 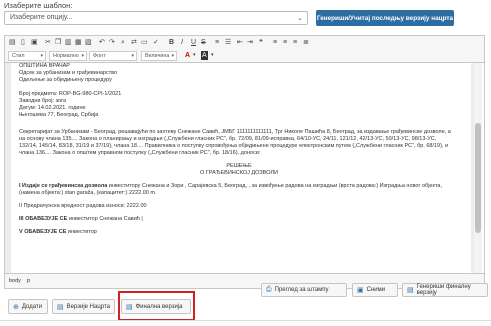 I want to click on format-dropdown-label: Нормално, so click(x=66, y=56).